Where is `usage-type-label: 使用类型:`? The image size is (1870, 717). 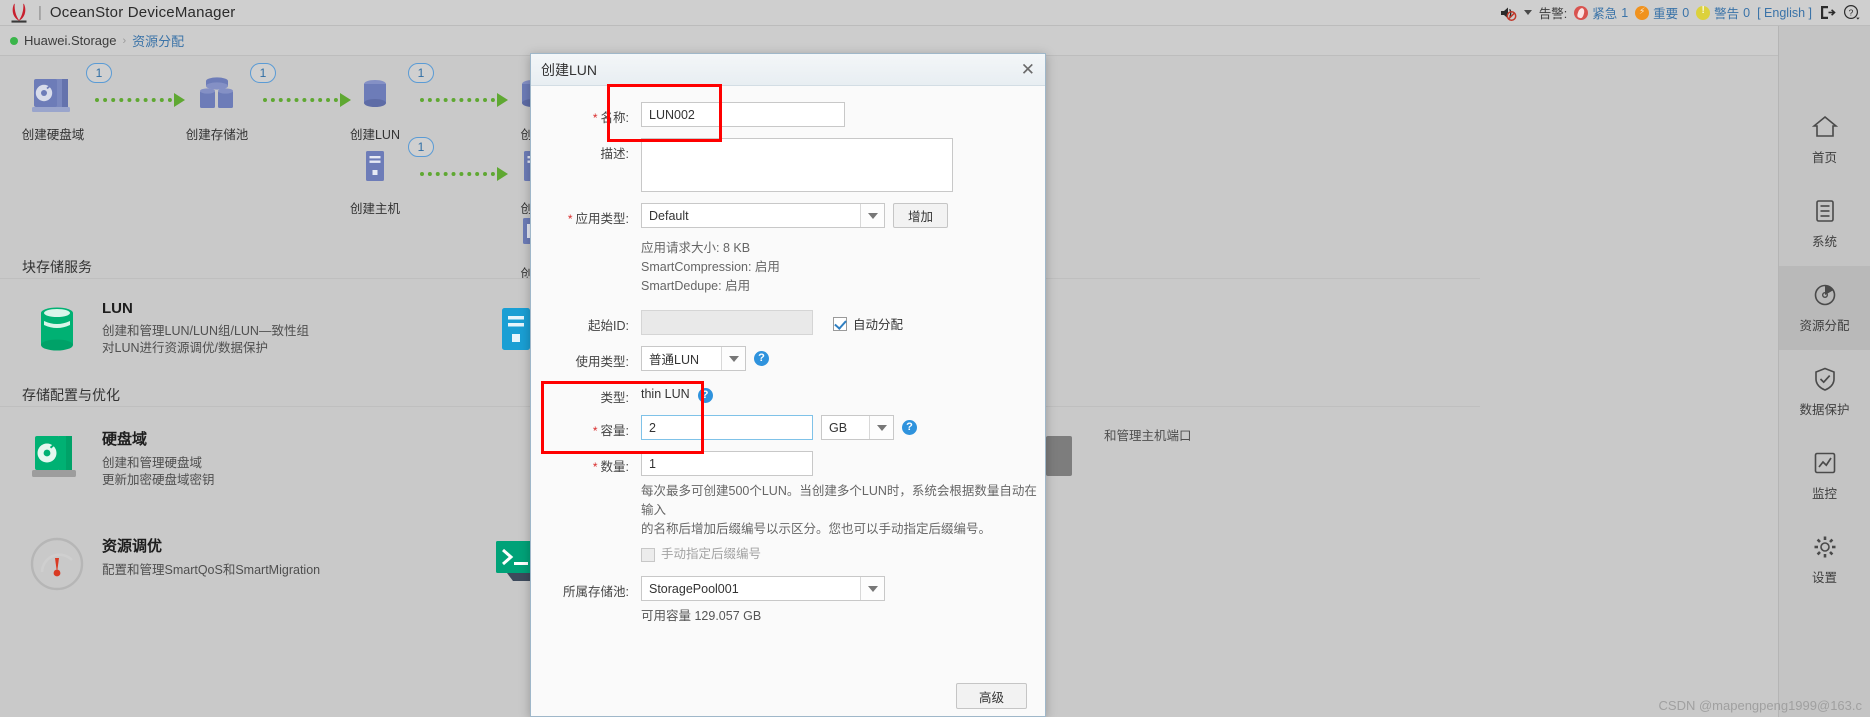
usage-type-label: 使用类型: is located at coordinates (602, 362).